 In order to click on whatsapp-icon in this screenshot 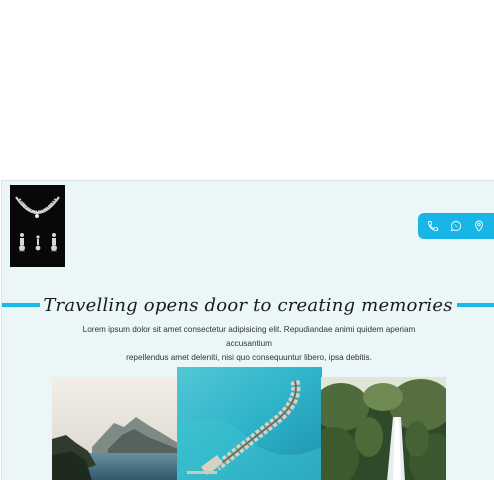, I will do `click(456, 226)`.